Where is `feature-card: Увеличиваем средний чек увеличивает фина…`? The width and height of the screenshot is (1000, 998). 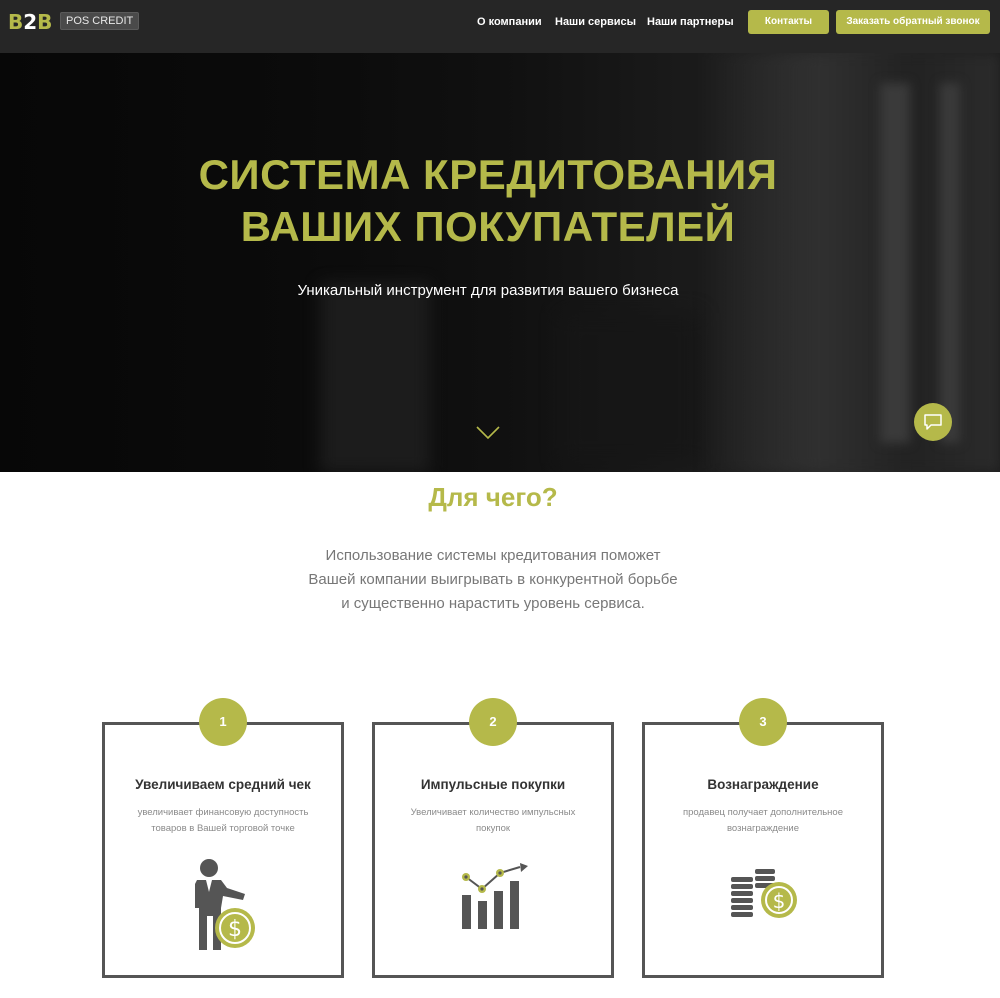
feature-card: Увеличиваем средний чек увеличивает фина… is located at coordinates (223, 850).